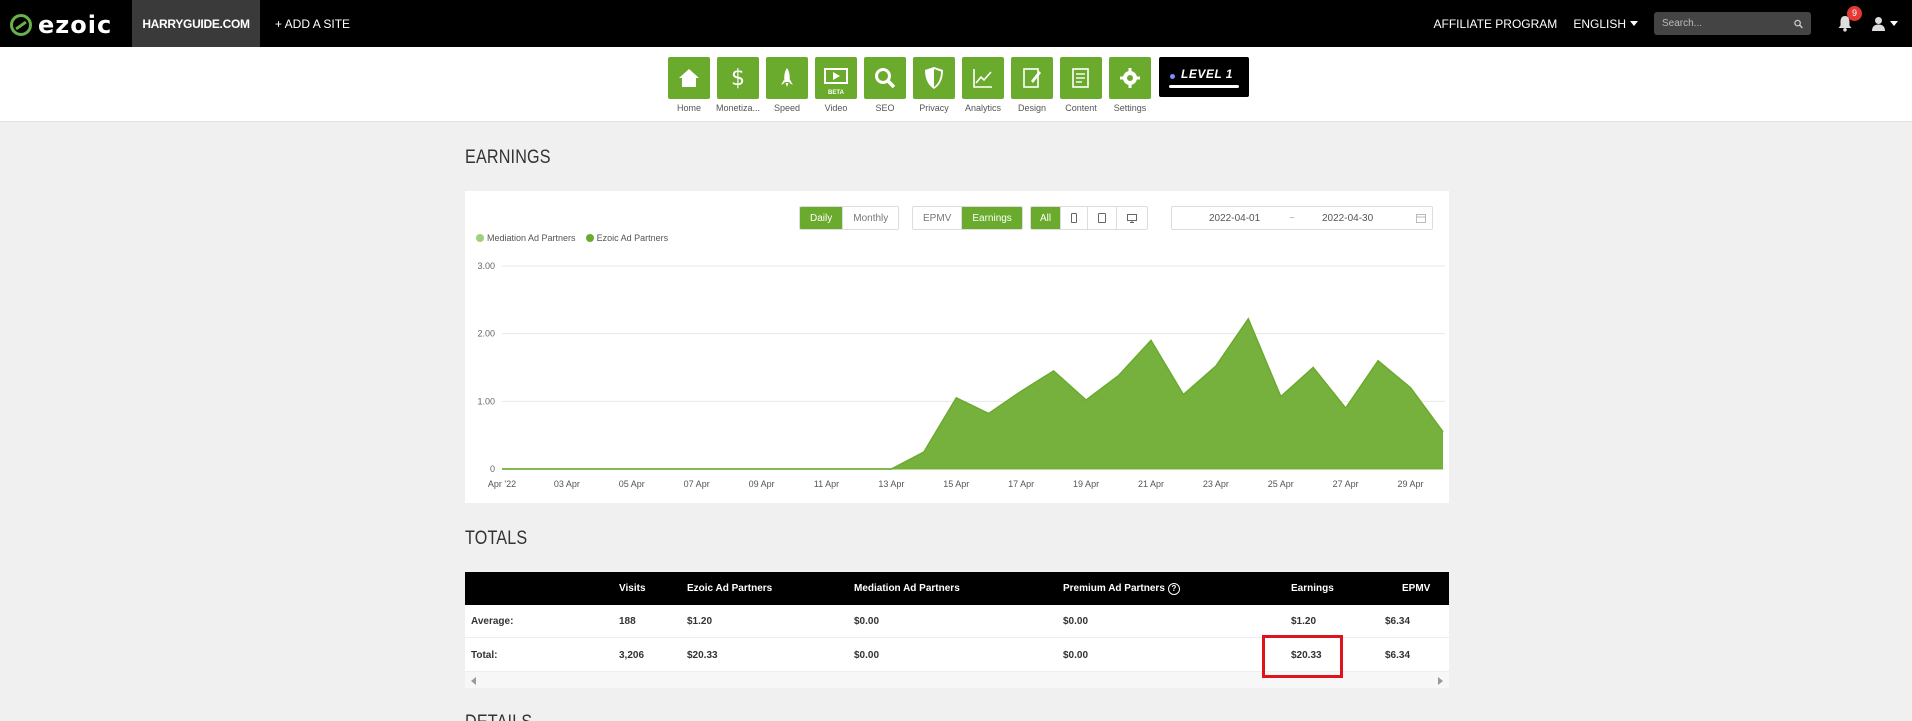 The width and height of the screenshot is (1912, 721). I want to click on video-icon, so click(836, 76).